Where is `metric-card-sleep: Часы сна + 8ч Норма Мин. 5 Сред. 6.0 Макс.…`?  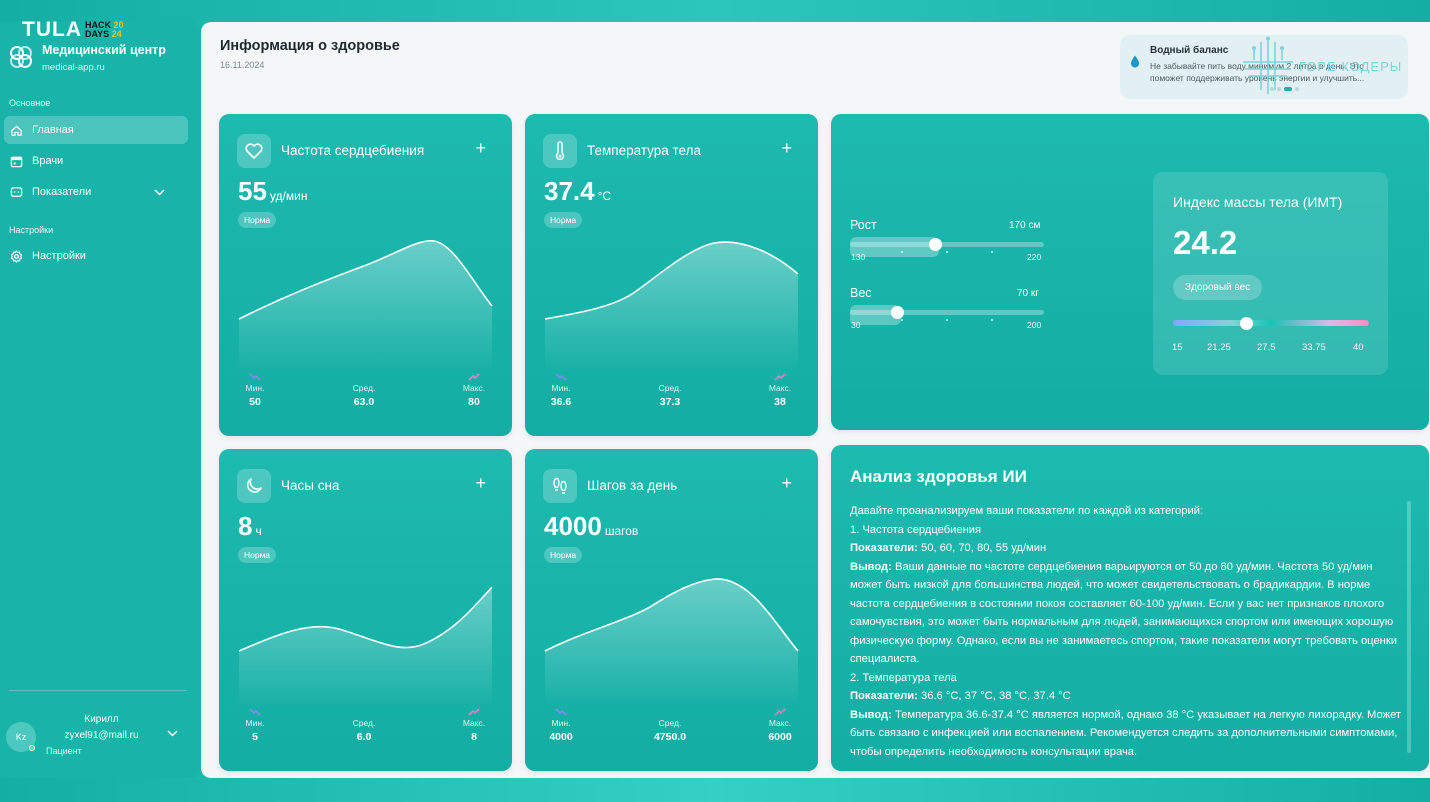 metric-card-sleep: Часы сна + 8ч Норма Мин. 5 Сред. 6.0 Макс.… is located at coordinates (365, 610).